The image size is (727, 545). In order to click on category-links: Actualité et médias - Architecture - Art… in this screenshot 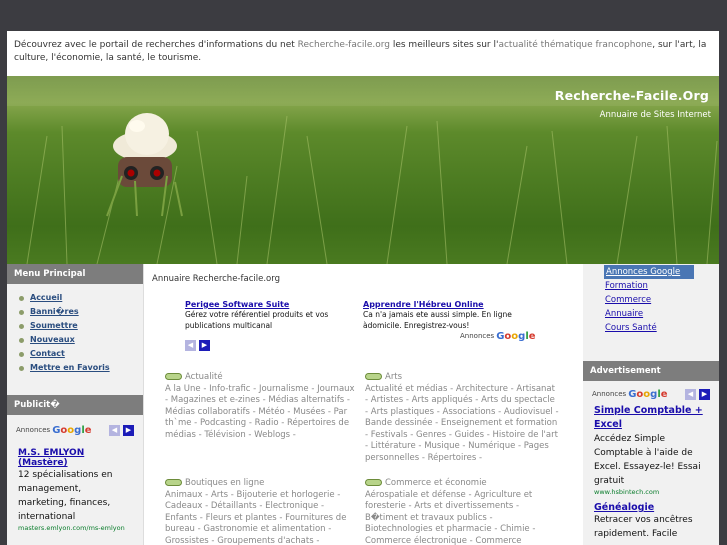, I will do `click(462, 423)`.